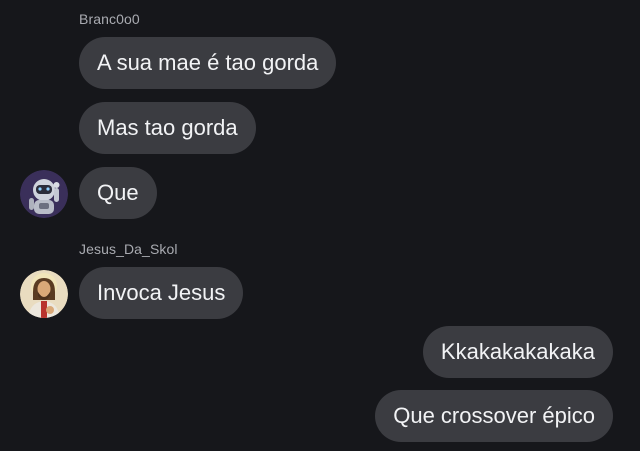 This screenshot has width=640, height=451. Describe the element at coordinates (118, 193) in the screenshot. I see `message-bubble: Que` at that location.